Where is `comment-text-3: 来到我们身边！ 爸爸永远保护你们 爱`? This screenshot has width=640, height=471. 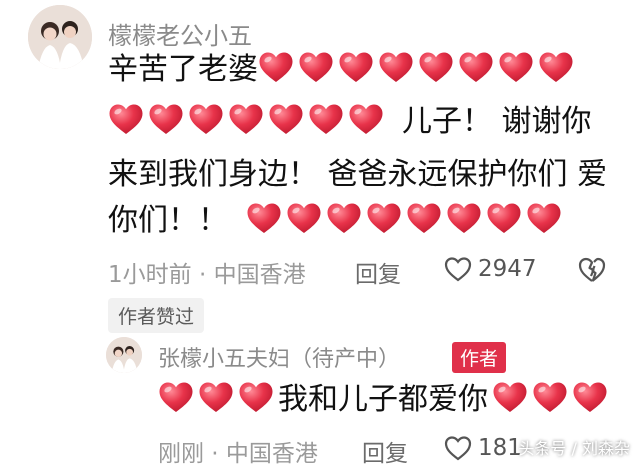
comment-text-3: 来到我们身边！ 爸爸永远保护你们 爱 is located at coordinates (358, 174).